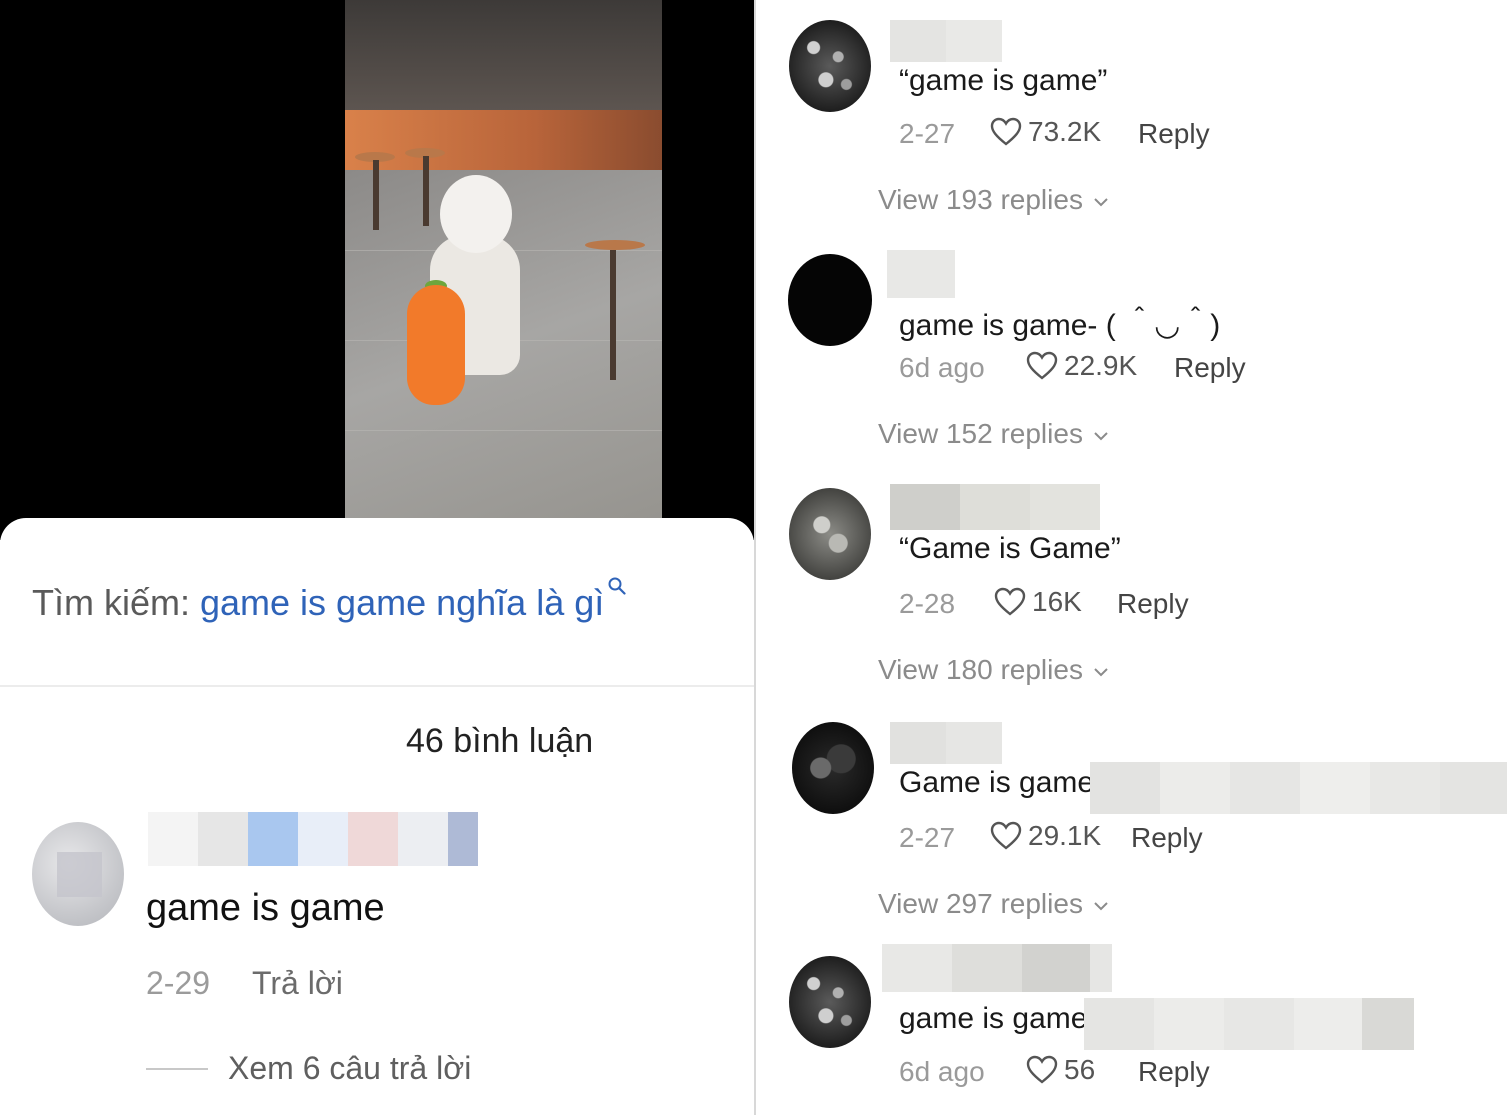 Image resolution: width=1507 pixels, height=1115 pixels. What do you see at coordinates (615, 245) in the screenshot?
I see `stool` at bounding box center [615, 245].